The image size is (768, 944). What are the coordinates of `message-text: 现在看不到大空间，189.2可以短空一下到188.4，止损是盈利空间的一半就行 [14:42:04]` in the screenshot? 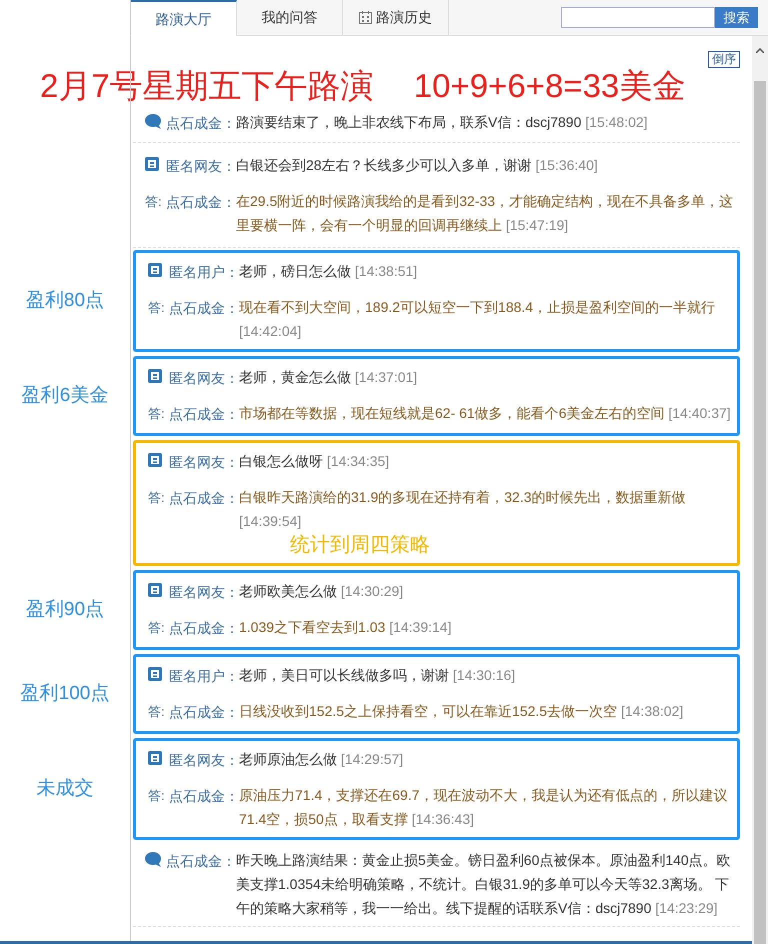 It's located at (477, 319).